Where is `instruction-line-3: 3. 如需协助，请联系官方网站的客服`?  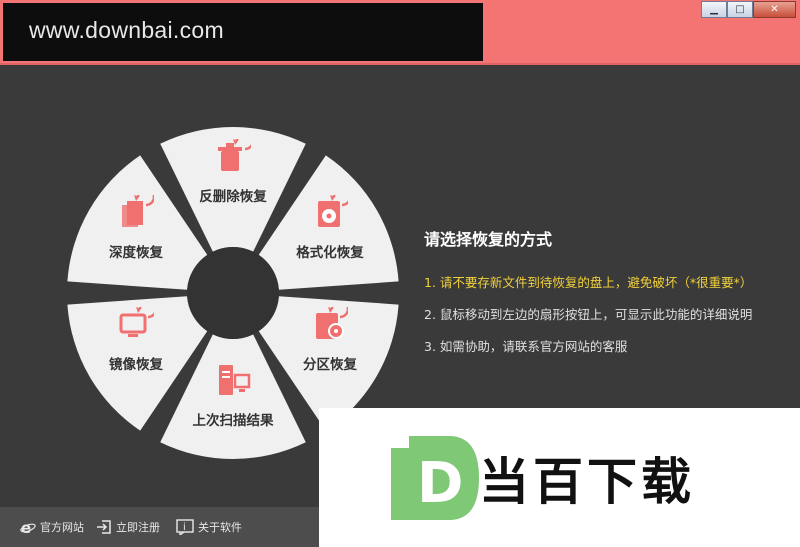 instruction-line-3: 3. 如需协助，请联系官方网站的客服 is located at coordinates (526, 346).